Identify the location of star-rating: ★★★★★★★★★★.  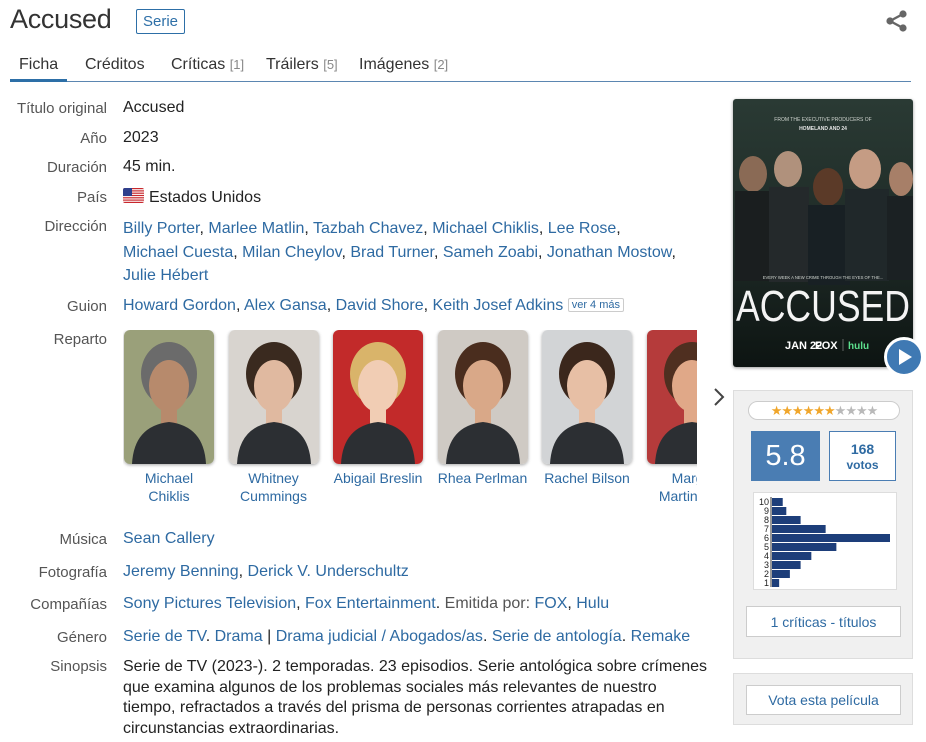
(824, 410).